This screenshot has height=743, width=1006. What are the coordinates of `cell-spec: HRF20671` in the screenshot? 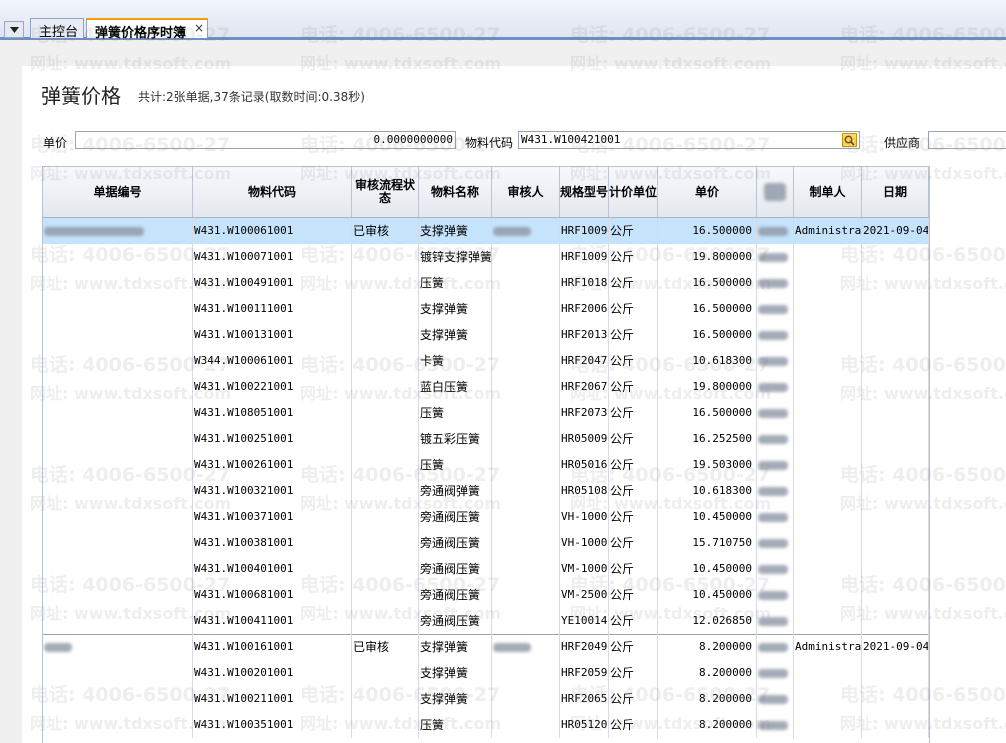 It's located at (584, 387).